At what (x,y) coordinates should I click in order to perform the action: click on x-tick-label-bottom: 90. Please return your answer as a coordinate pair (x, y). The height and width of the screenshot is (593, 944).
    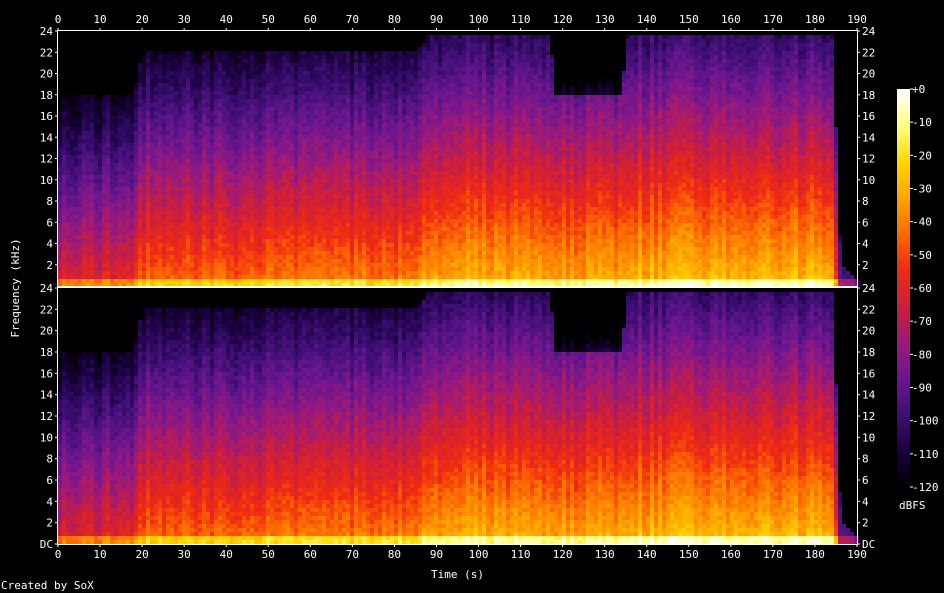
    Looking at the image, I should click on (436, 554).